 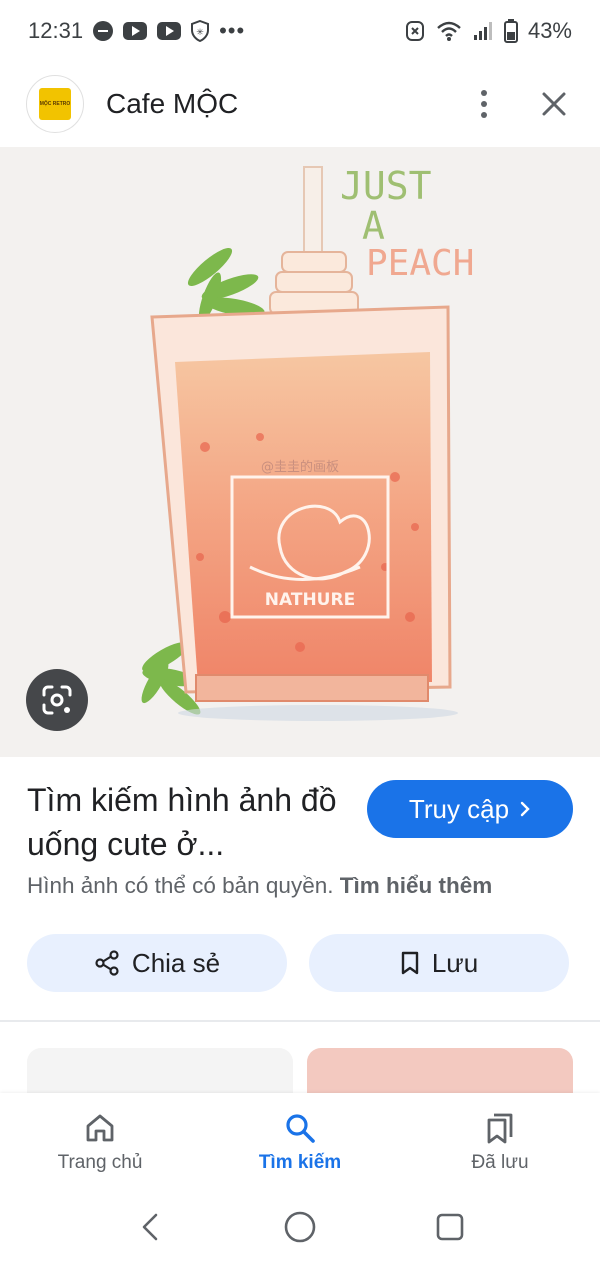 What do you see at coordinates (172, 103) in the screenshot?
I see `site-title: Cafe MỘC` at bounding box center [172, 103].